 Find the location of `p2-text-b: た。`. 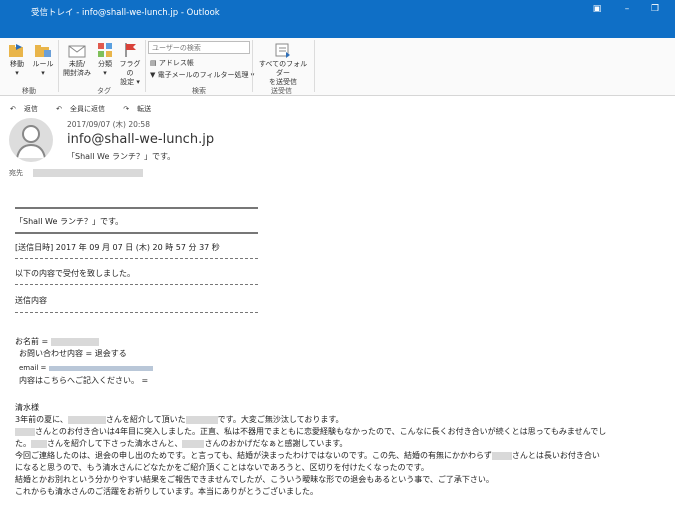

p2-text-b: た。 is located at coordinates (23, 443).